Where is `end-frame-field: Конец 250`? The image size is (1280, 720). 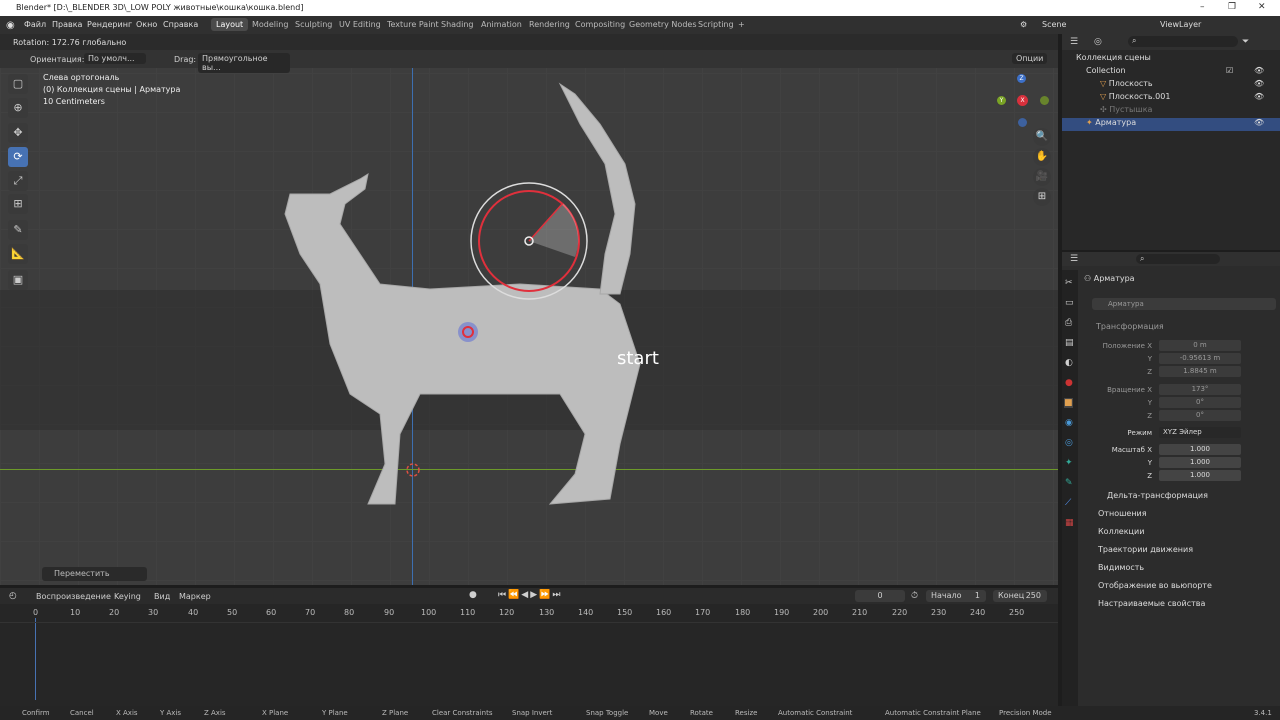 end-frame-field: Конец 250 is located at coordinates (1020, 596).